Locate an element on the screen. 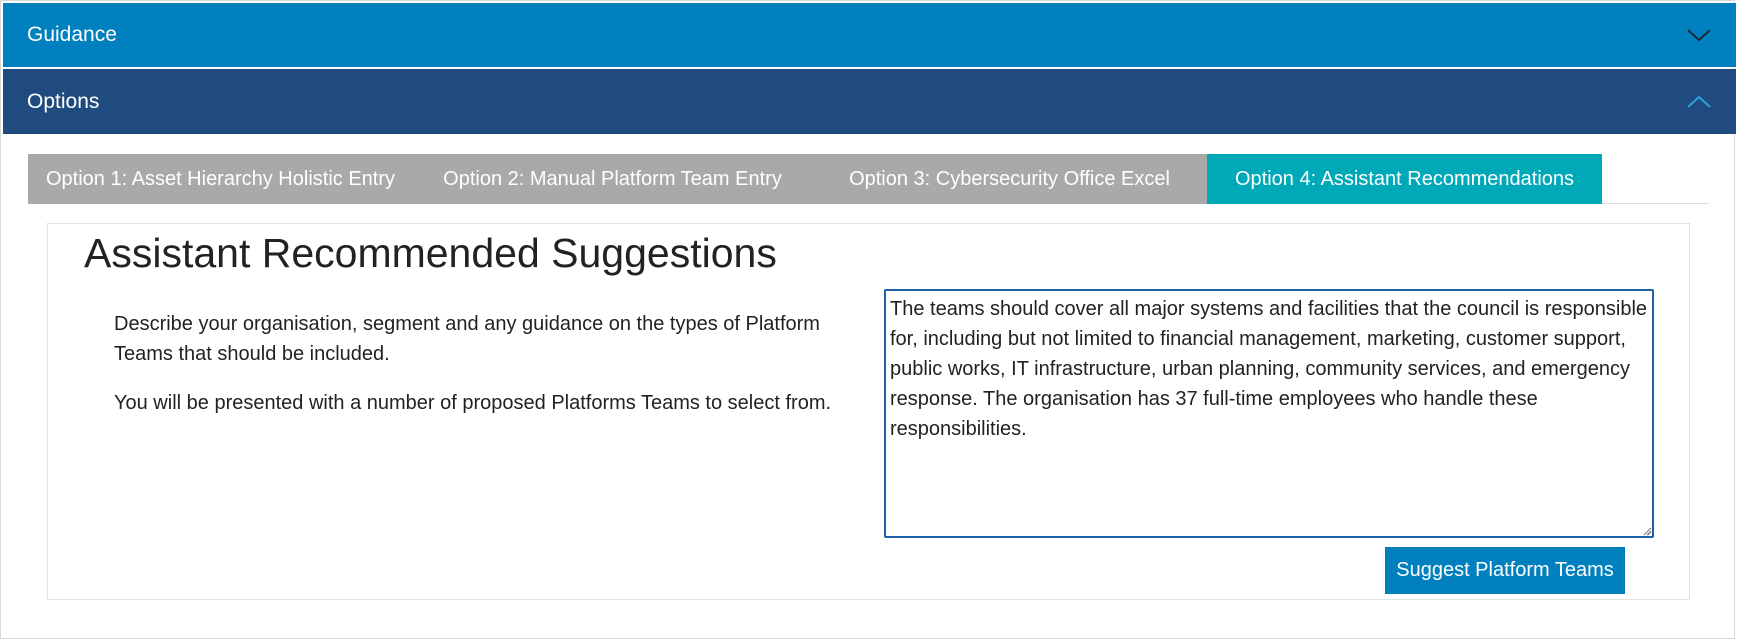 This screenshot has height=641, width=1737. suggest-platform-teams-button: Suggest Platform Teams is located at coordinates (1505, 570).